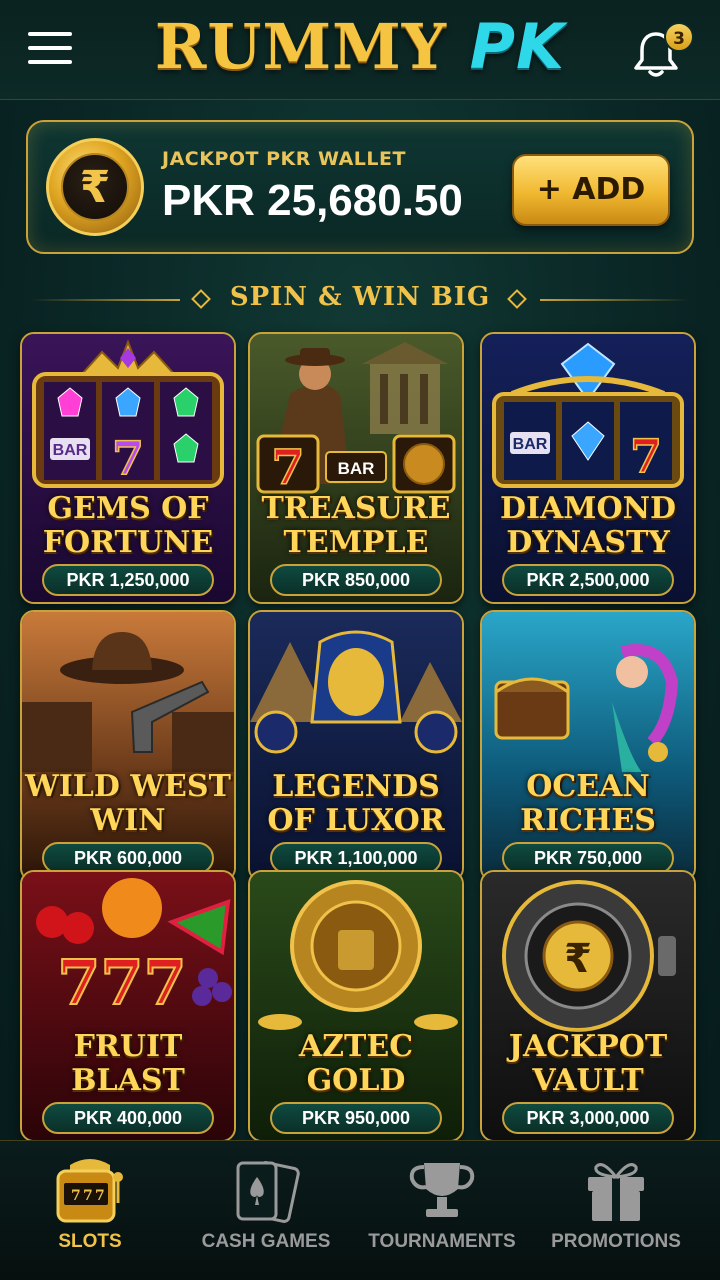  I want to click on nav-tab-tournaments: TOURNAMENTS, so click(442, 1210).